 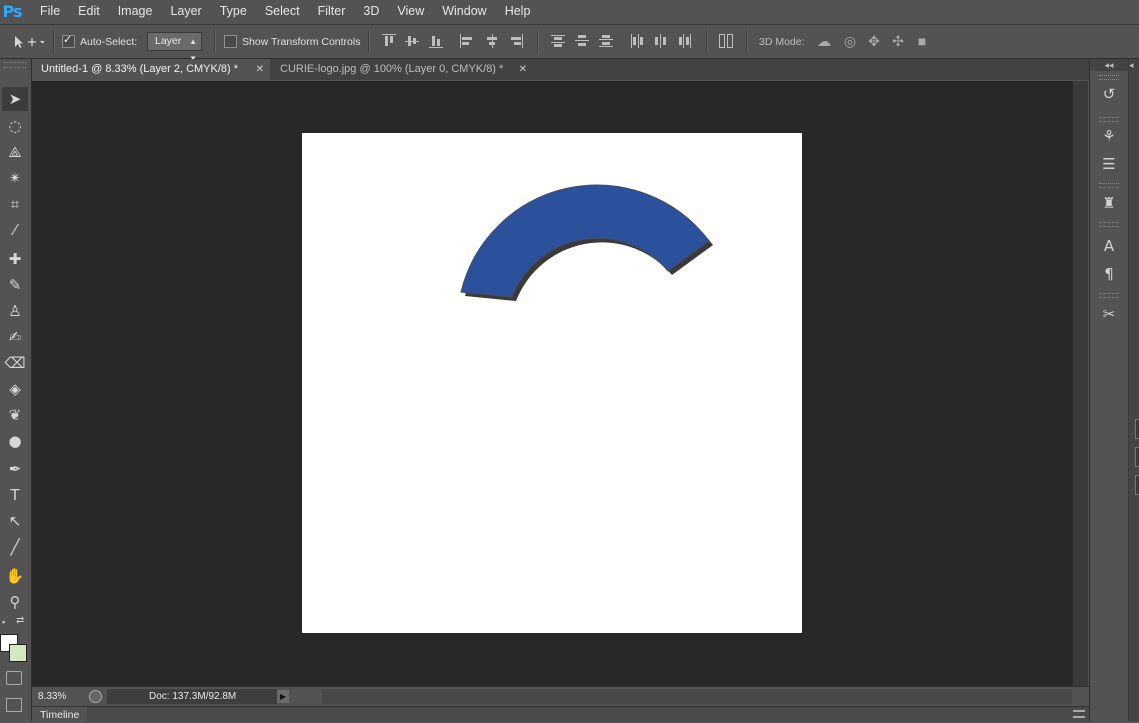 What do you see at coordinates (18, 653) in the screenshot?
I see `background-color-swatch` at bounding box center [18, 653].